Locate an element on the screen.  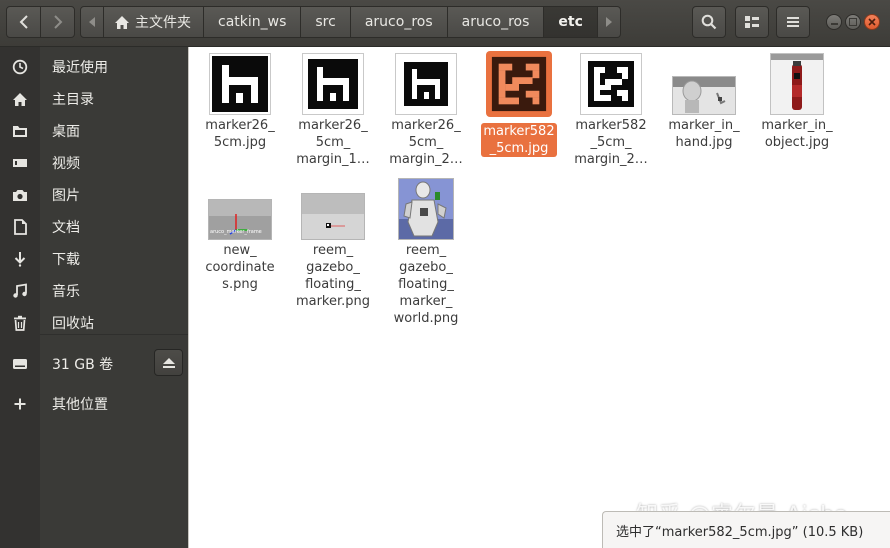
file-item: reem_ gazebo_ floating_ marker.png is located at coordinates (333, 244).